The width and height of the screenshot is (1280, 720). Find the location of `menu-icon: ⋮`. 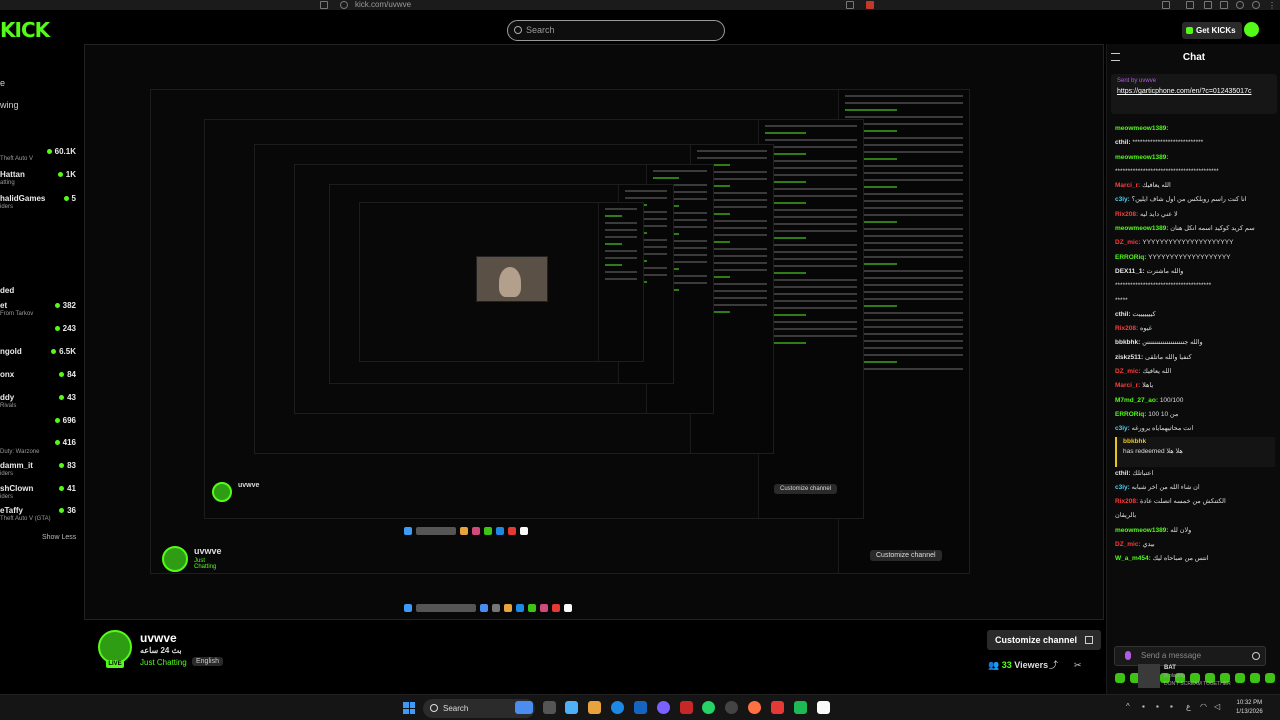

menu-icon: ⋮ is located at coordinates (1272, 5).